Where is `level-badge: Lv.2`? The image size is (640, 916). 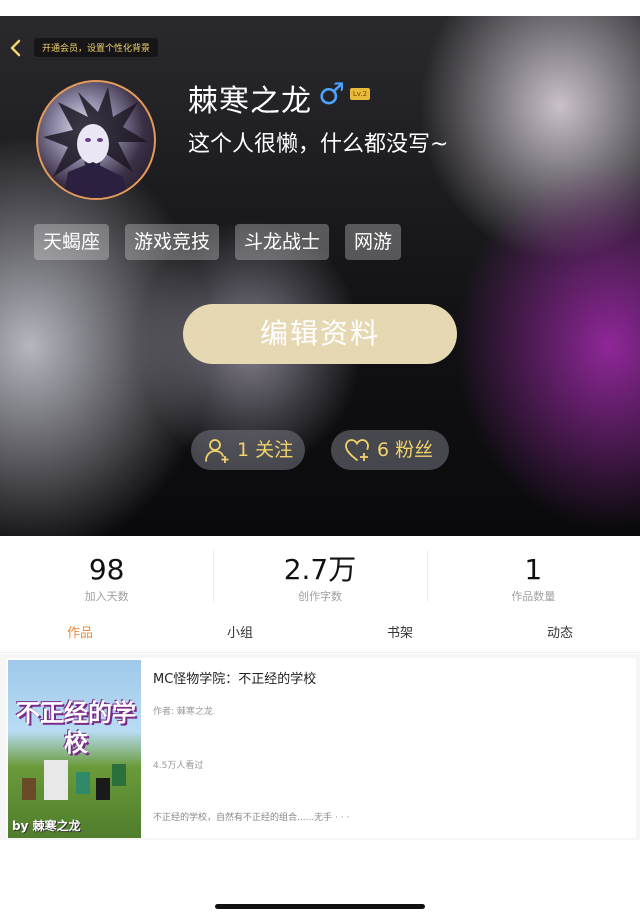
level-badge: Lv.2 is located at coordinates (360, 94).